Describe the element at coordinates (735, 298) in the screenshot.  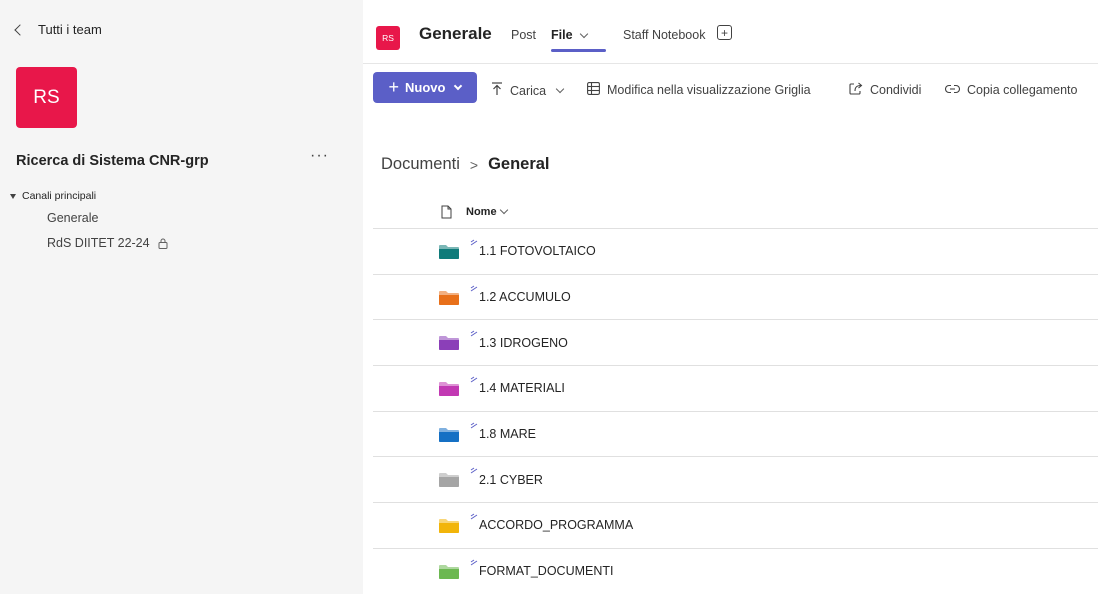
I see `file-row: 1.2 ACCUMULO` at that location.